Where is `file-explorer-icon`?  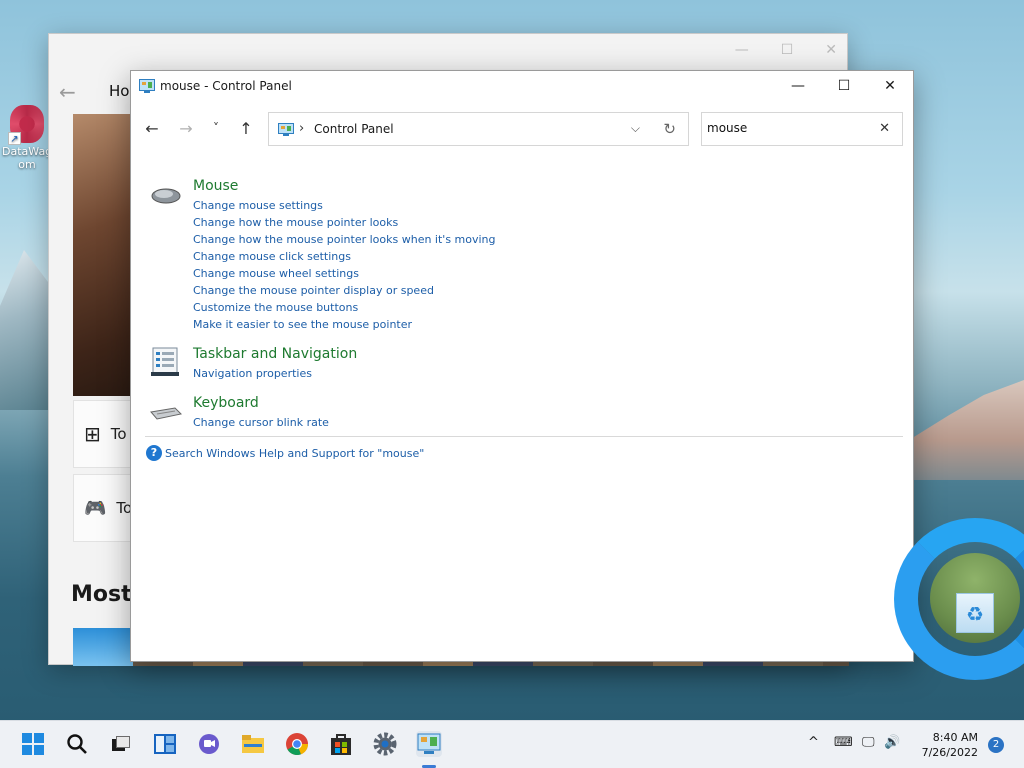
file-explorer-icon is located at coordinates (253, 744).